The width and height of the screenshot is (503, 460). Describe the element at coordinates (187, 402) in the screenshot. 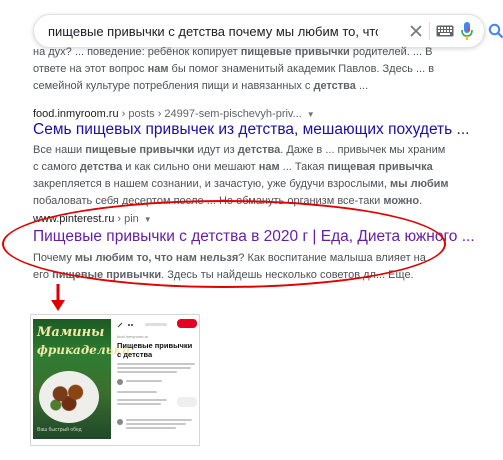

I see `pin-action-button` at that location.